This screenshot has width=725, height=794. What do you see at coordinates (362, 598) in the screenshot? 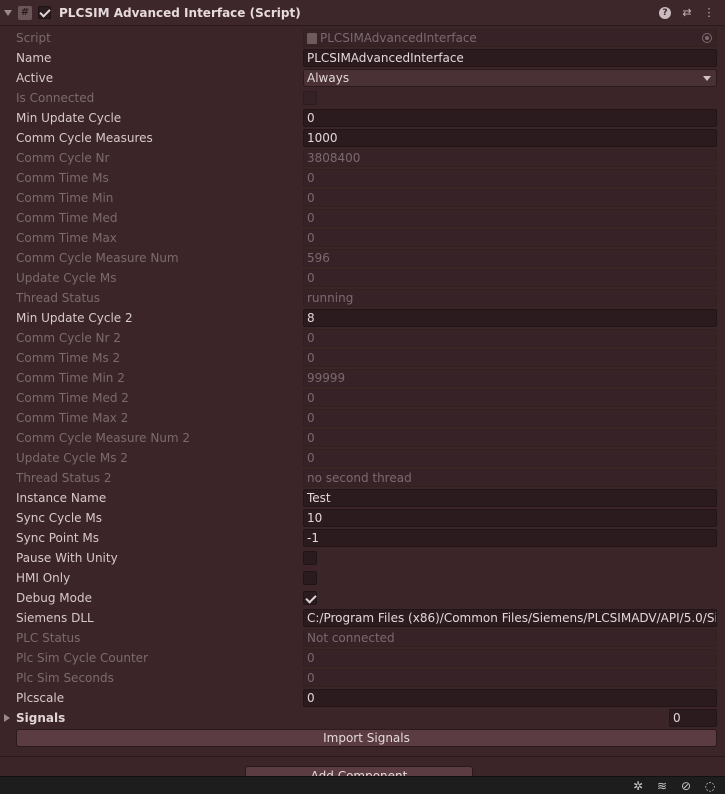
I see `property-row-debug-mode: Debug Mode` at bounding box center [362, 598].